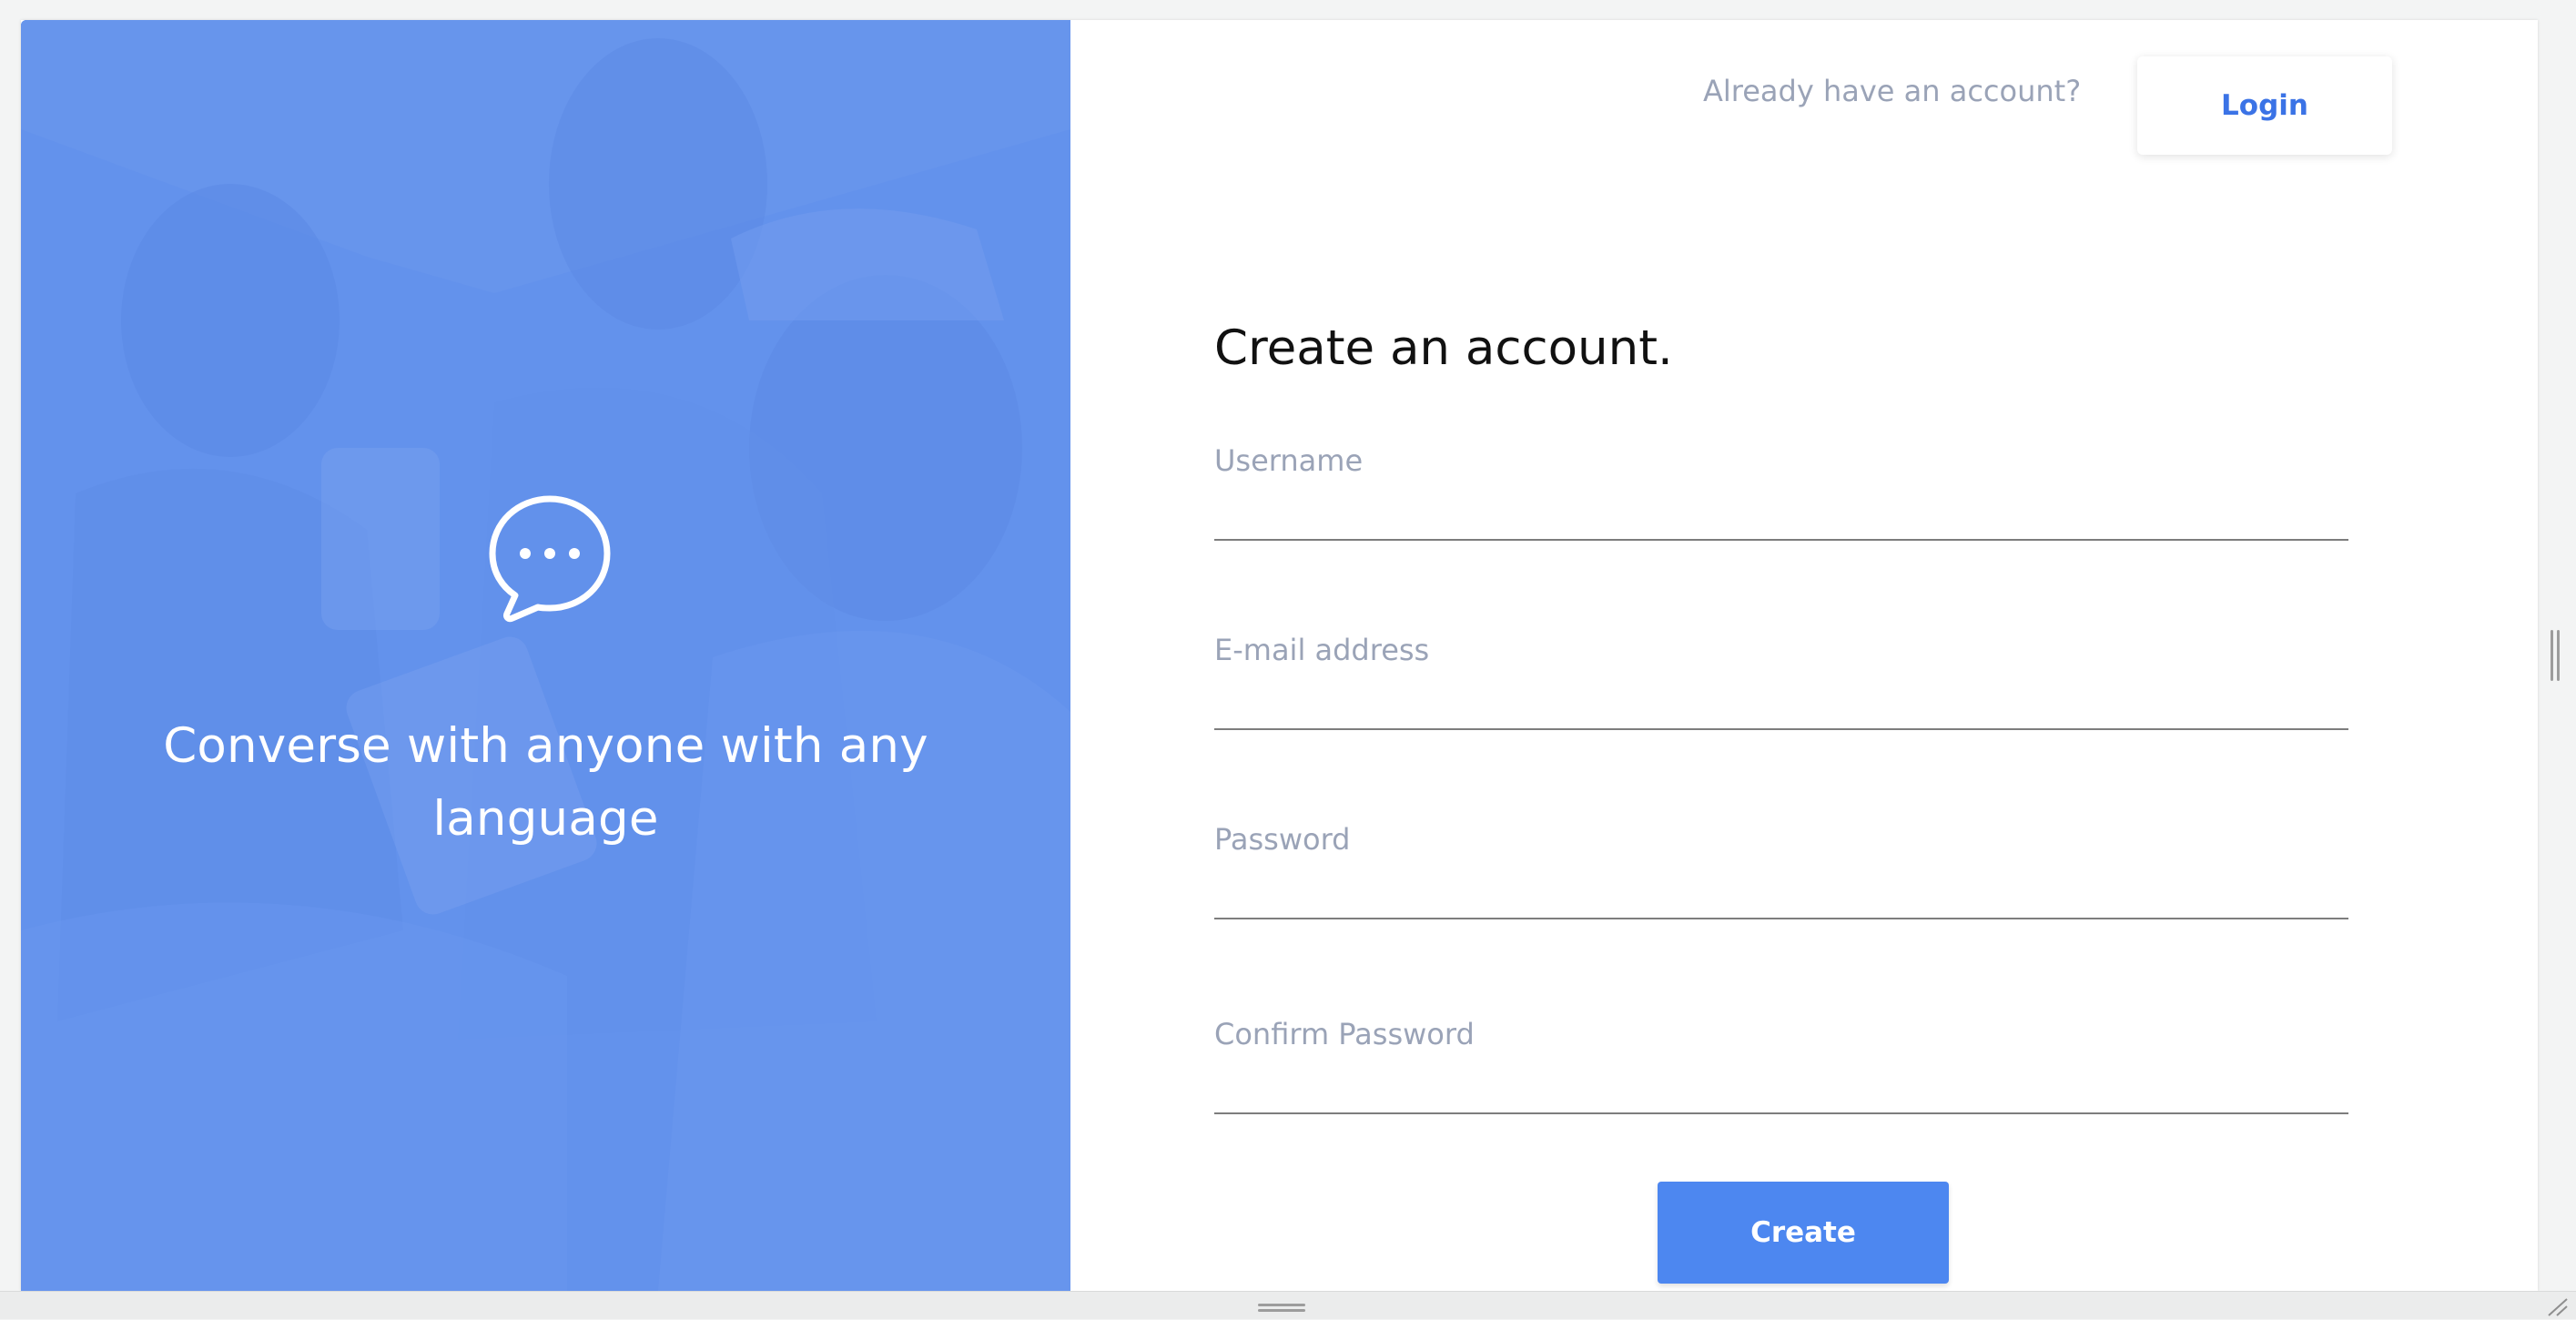  What do you see at coordinates (545, 782) in the screenshot?
I see `hero-tagline: Converse with anyone with any language` at bounding box center [545, 782].